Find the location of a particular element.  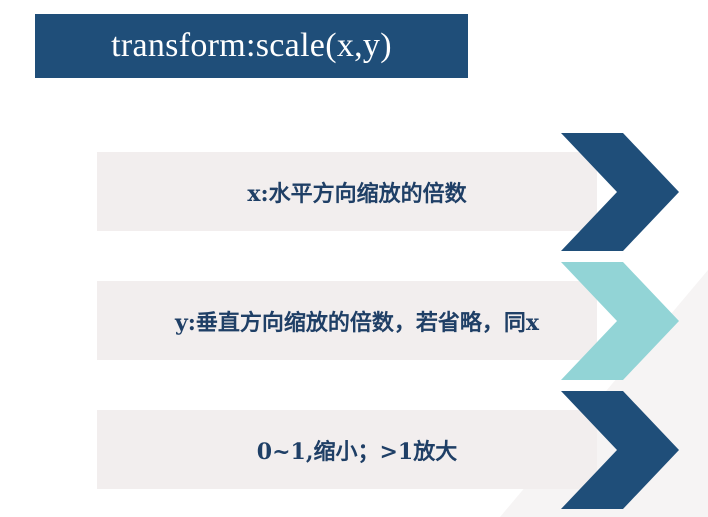

page-title: transform:scale(x,y) is located at coordinates (251, 45).